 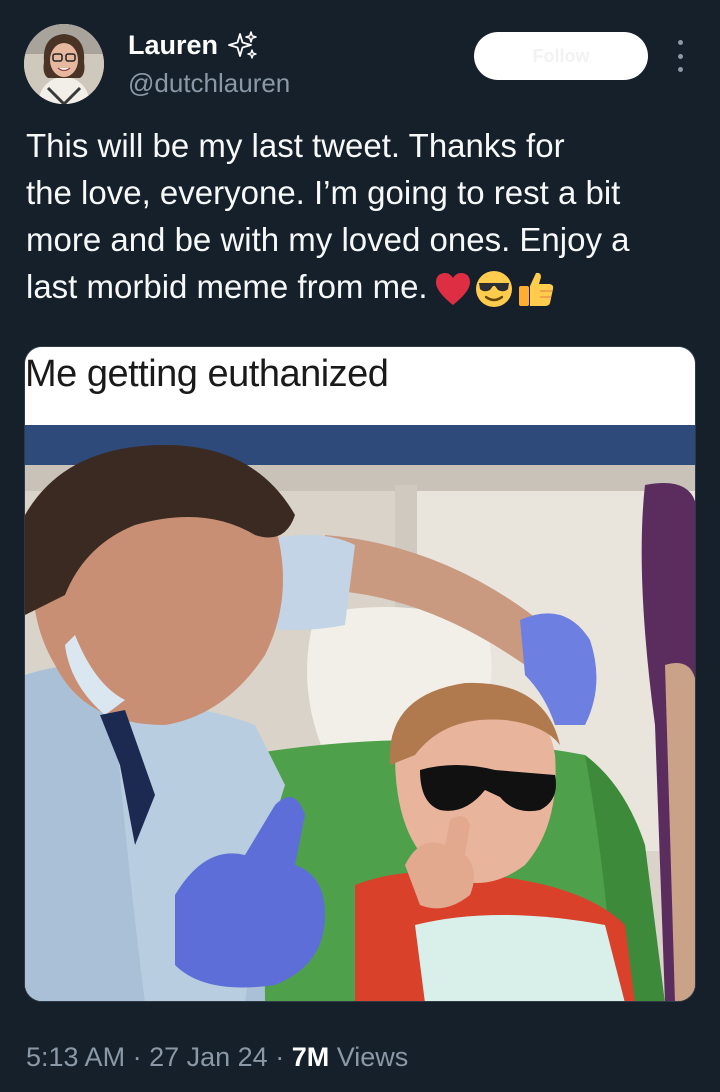 I want to click on emoji-row, so click(x=495, y=289).